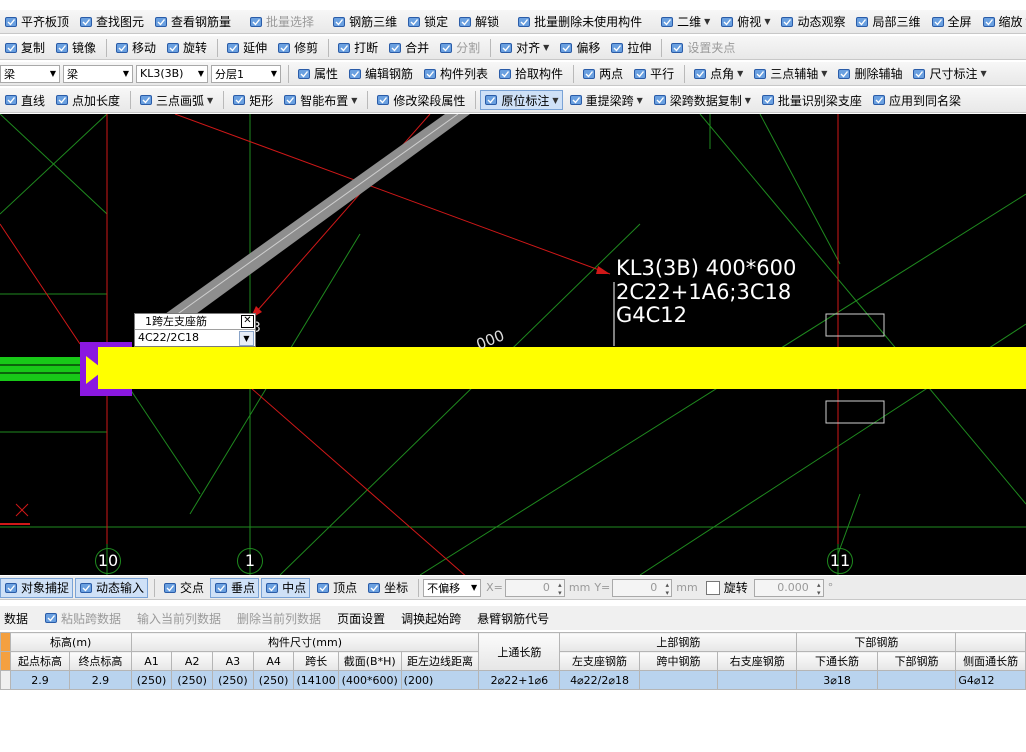 The width and height of the screenshot is (1026, 752). What do you see at coordinates (317, 74) in the screenshot?
I see `properties-button: 属性` at bounding box center [317, 74].